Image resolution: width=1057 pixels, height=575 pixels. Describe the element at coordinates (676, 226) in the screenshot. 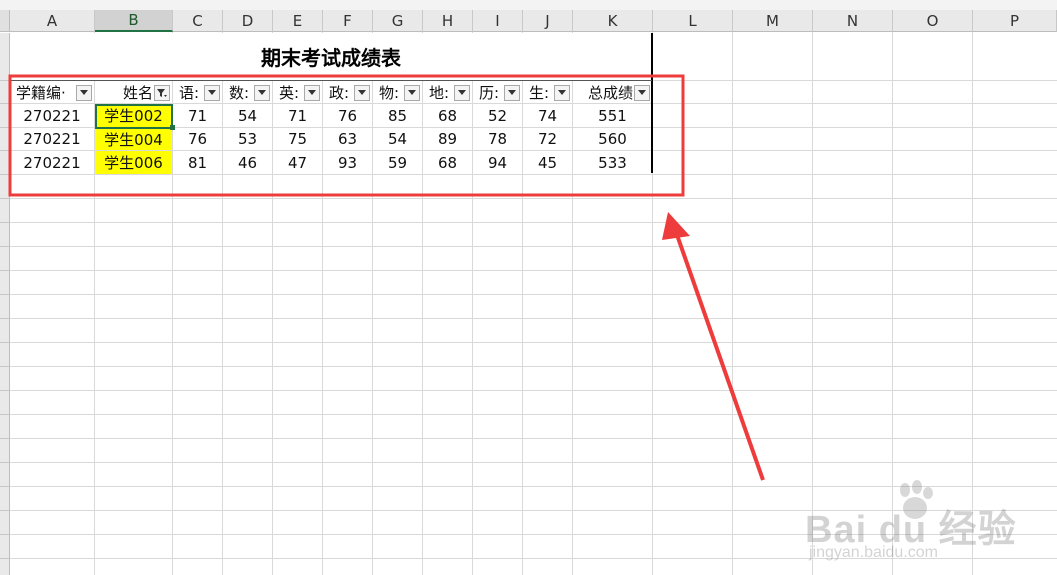

I see `arrow-head` at that location.